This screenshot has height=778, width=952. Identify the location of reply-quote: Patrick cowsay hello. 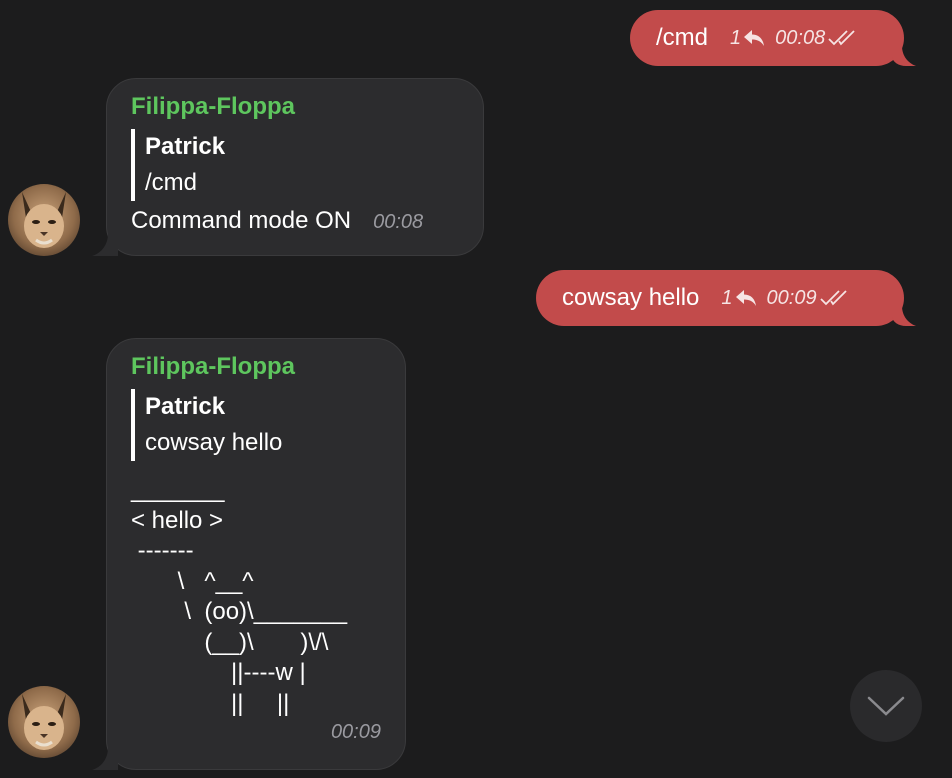
(256, 425).